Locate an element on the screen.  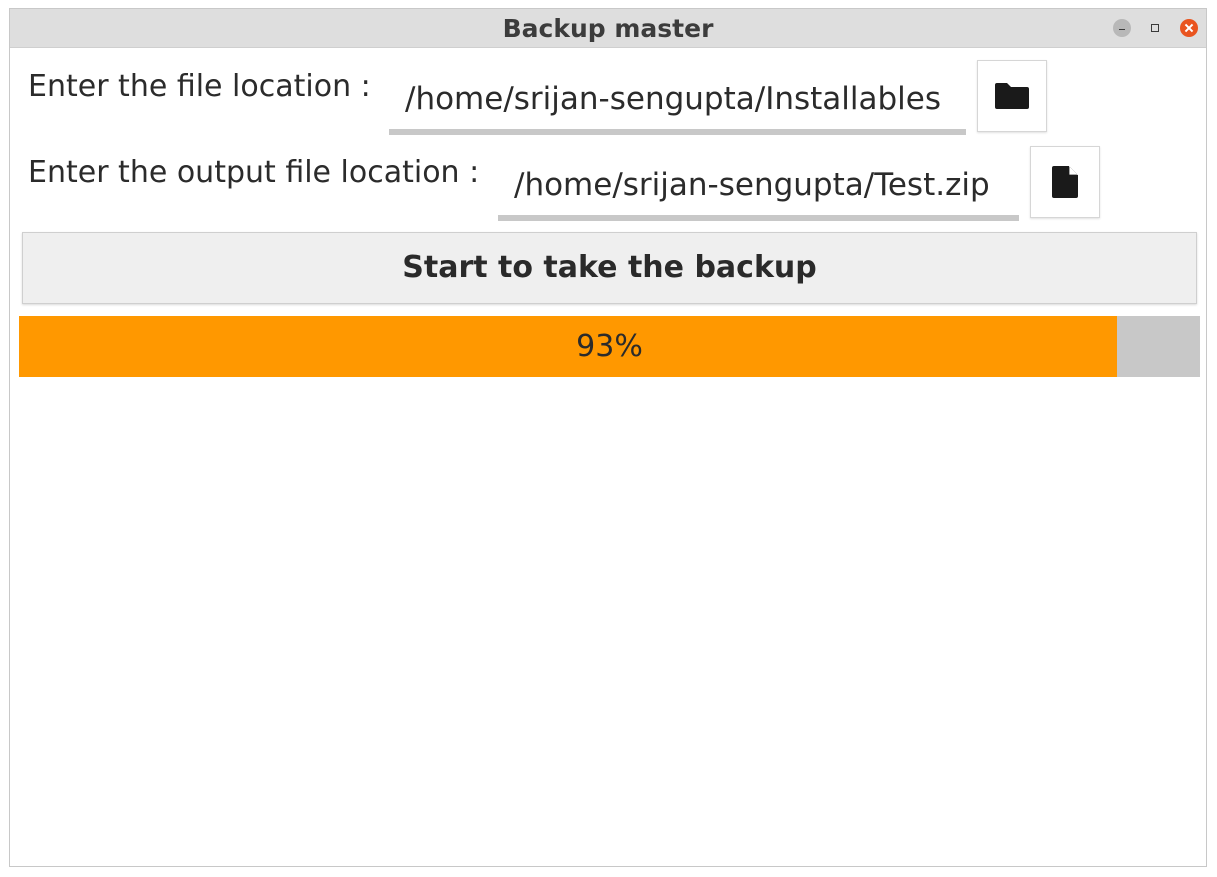
title-bar: Backup master is located at coordinates (608, 28).